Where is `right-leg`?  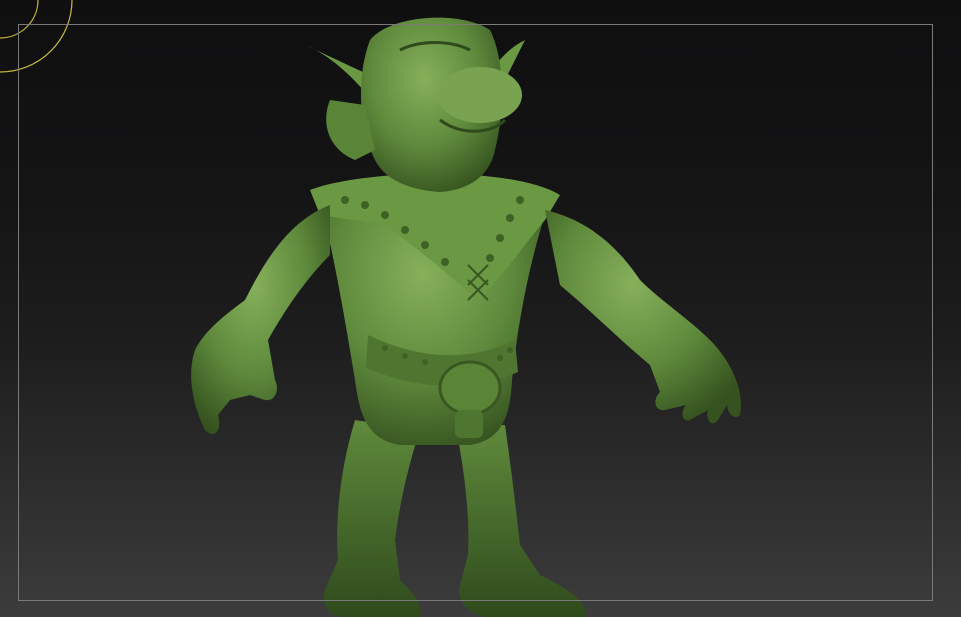
right-leg is located at coordinates (520, 521).